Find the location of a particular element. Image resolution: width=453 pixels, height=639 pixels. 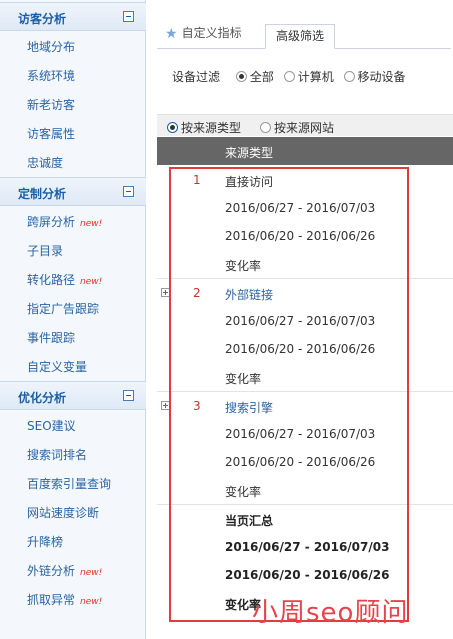

segment-bar: 按来源类型 按来源网站 is located at coordinates (305, 125).